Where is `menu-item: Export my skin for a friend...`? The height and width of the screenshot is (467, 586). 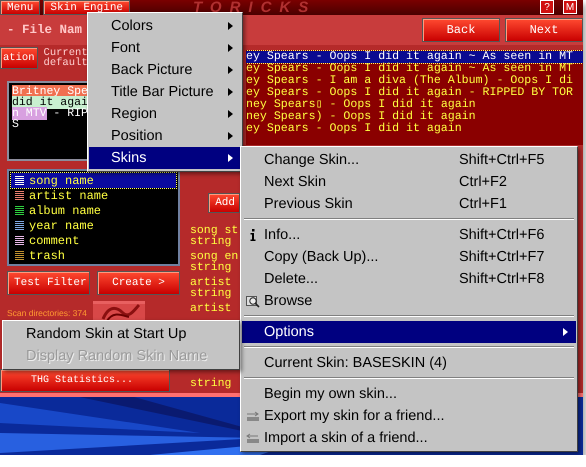 menu-item: Export my skin for a friend... is located at coordinates (409, 416).